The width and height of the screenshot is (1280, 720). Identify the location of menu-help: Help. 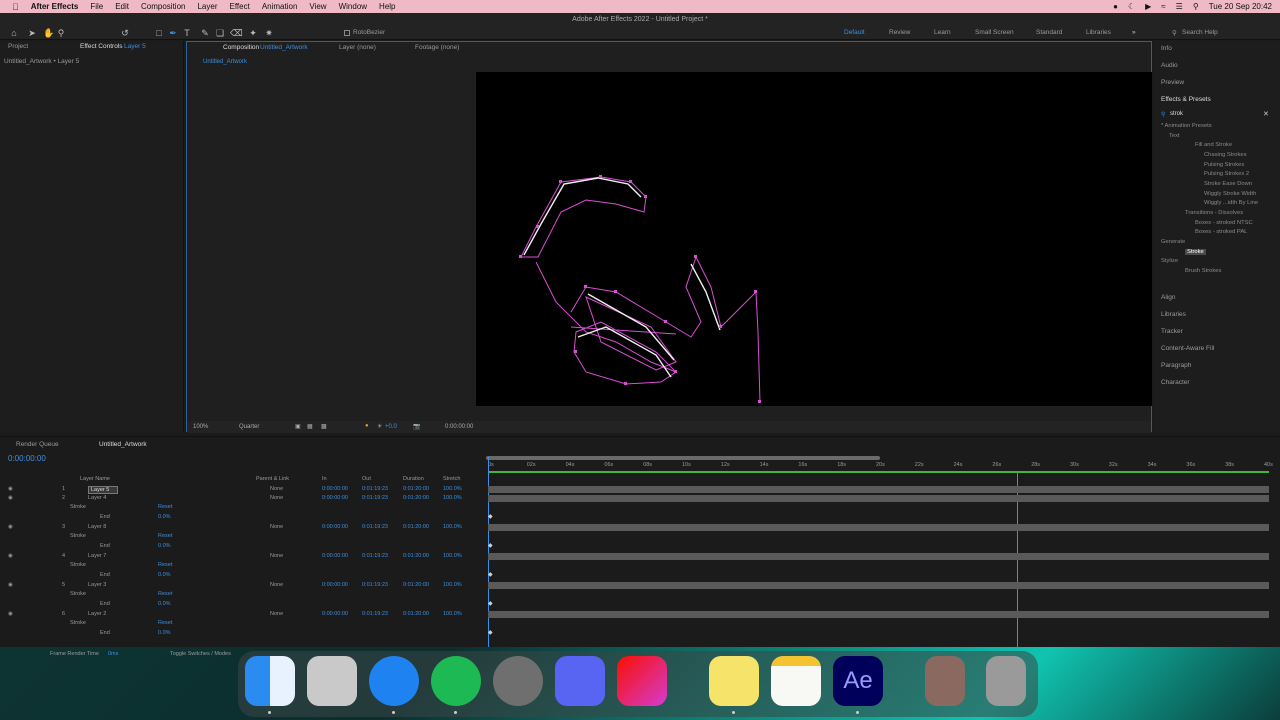
(387, 6).